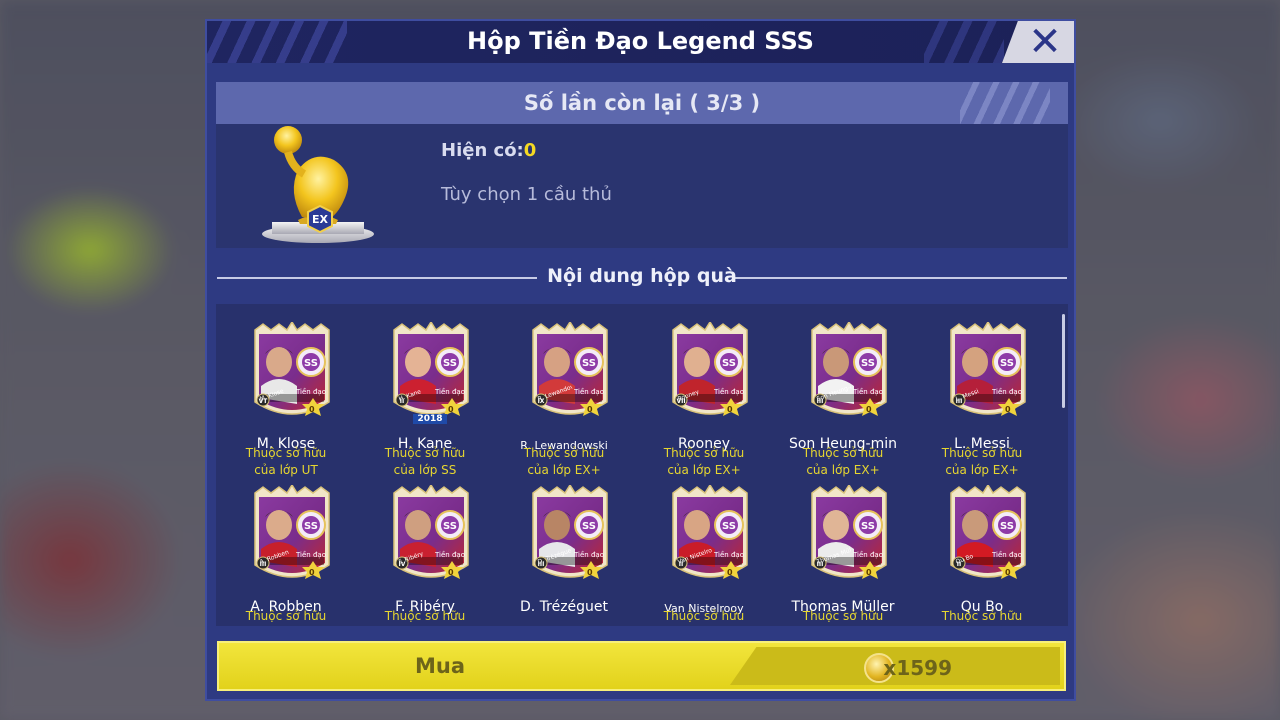  What do you see at coordinates (1045, 42) in the screenshot?
I see `close-x-icon: ✕` at bounding box center [1045, 42].